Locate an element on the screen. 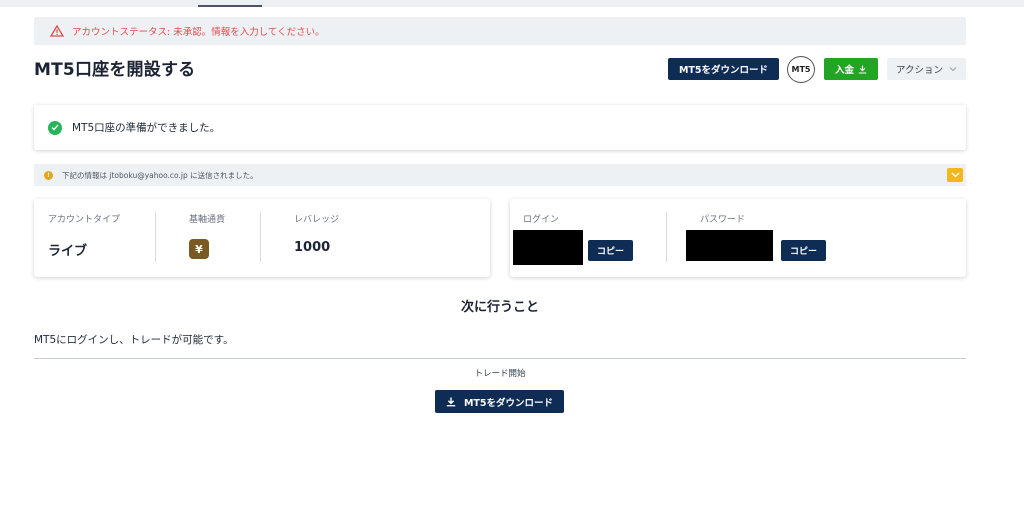 This screenshot has width=1024, height=509. currency-symbol: ¥ is located at coordinates (199, 249).